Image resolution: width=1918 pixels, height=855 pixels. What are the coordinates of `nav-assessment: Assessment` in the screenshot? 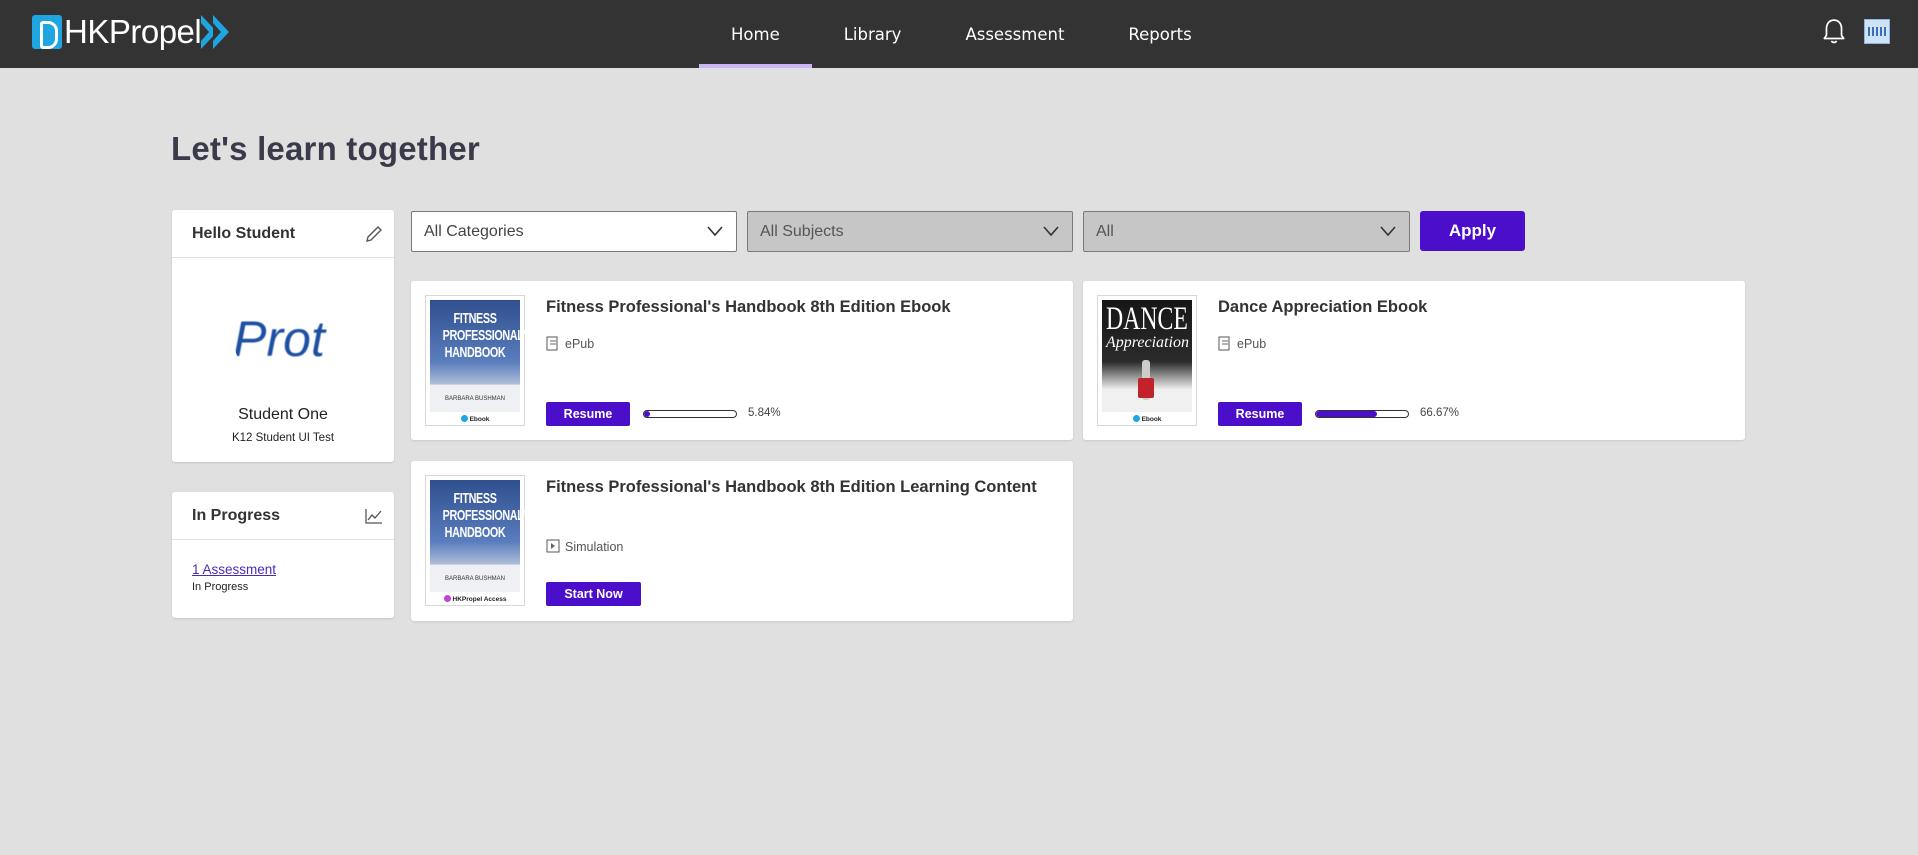 It's located at (1014, 34).